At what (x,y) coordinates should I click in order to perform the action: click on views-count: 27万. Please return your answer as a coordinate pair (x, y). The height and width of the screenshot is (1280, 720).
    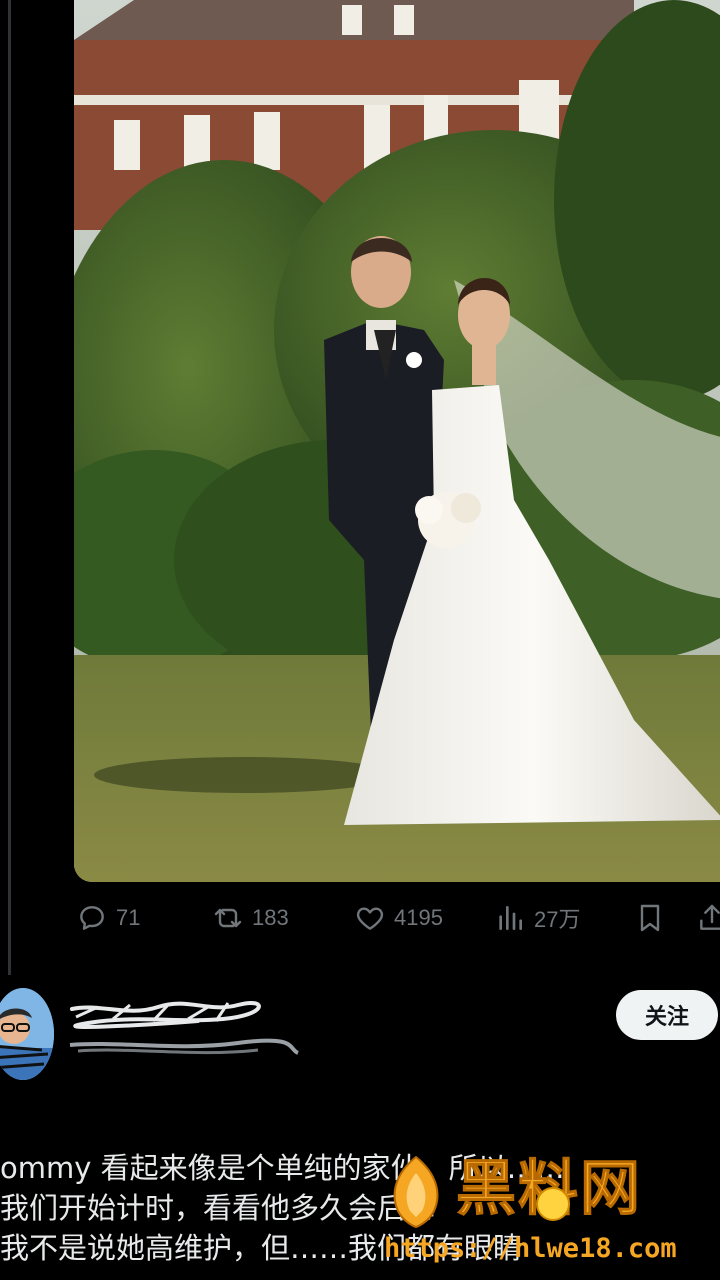
    Looking at the image, I should click on (557, 919).